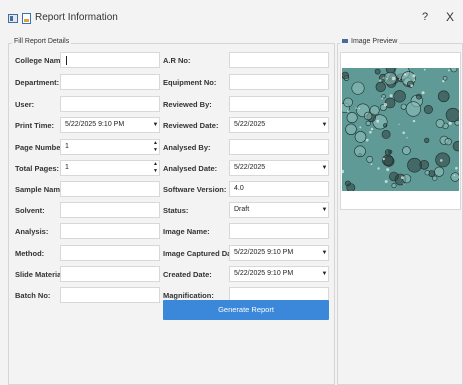 The image size is (463, 385). What do you see at coordinates (33, 295) in the screenshot?
I see `left-label-11: Batch No:` at bounding box center [33, 295].